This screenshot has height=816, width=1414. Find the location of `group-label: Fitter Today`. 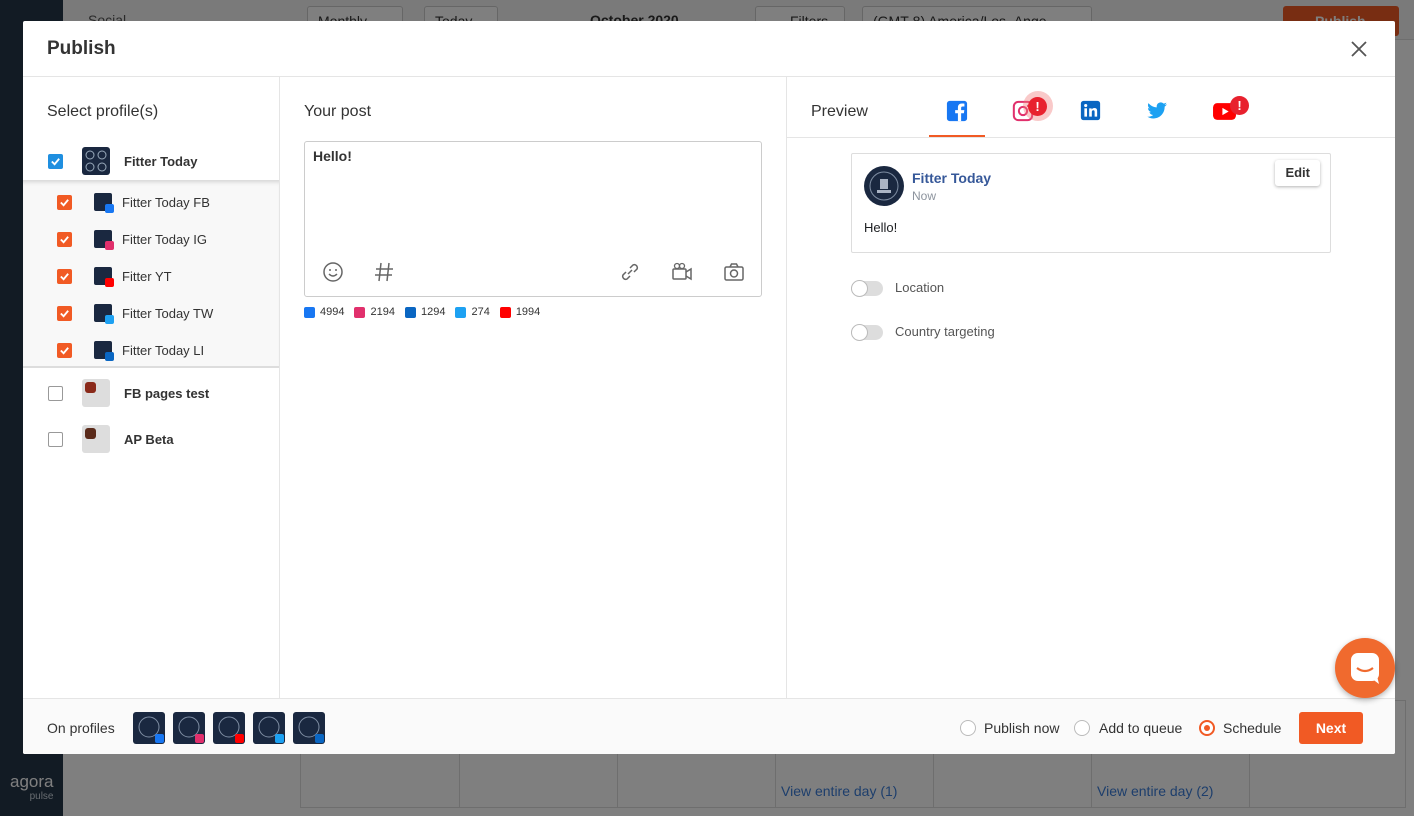

group-label: Fitter Today is located at coordinates (161, 161).